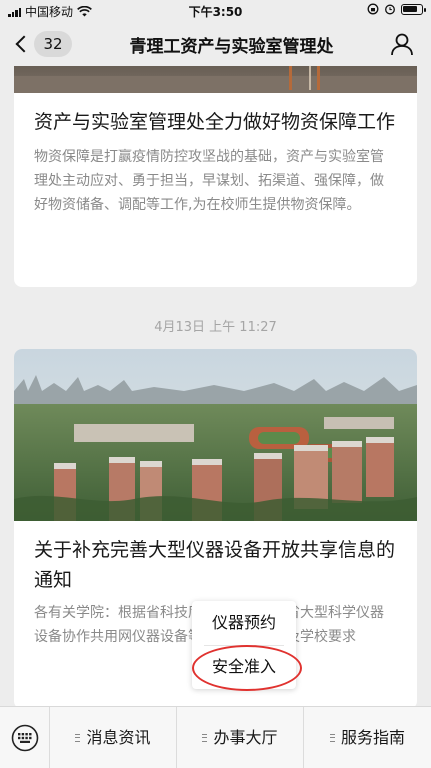 The width and height of the screenshot is (431, 768). Describe the element at coordinates (215, 11) in the screenshot. I see `status-bar: 中国移动 下午3:50` at that location.